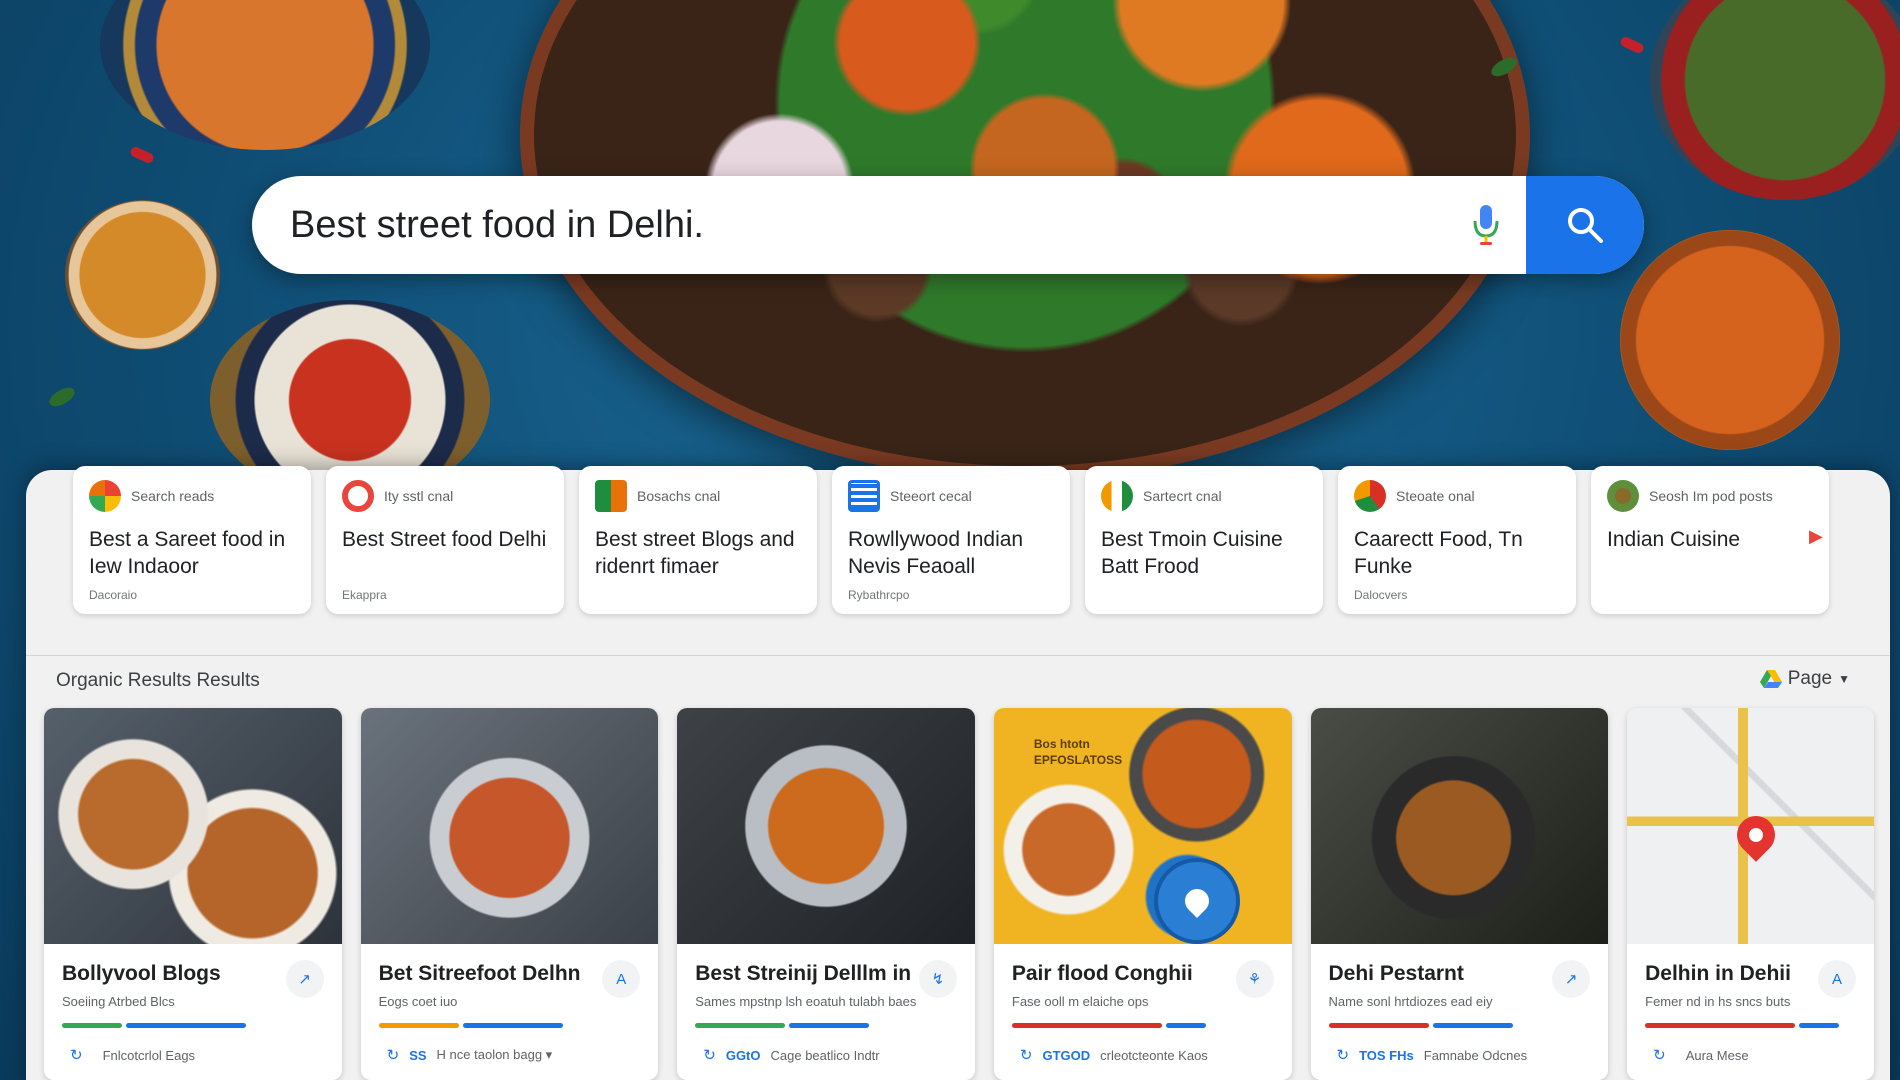 Image resolution: width=1900 pixels, height=1080 pixels. What do you see at coordinates (1396, 973) in the screenshot?
I see `result-title: Dehi Pestarnt` at bounding box center [1396, 973].